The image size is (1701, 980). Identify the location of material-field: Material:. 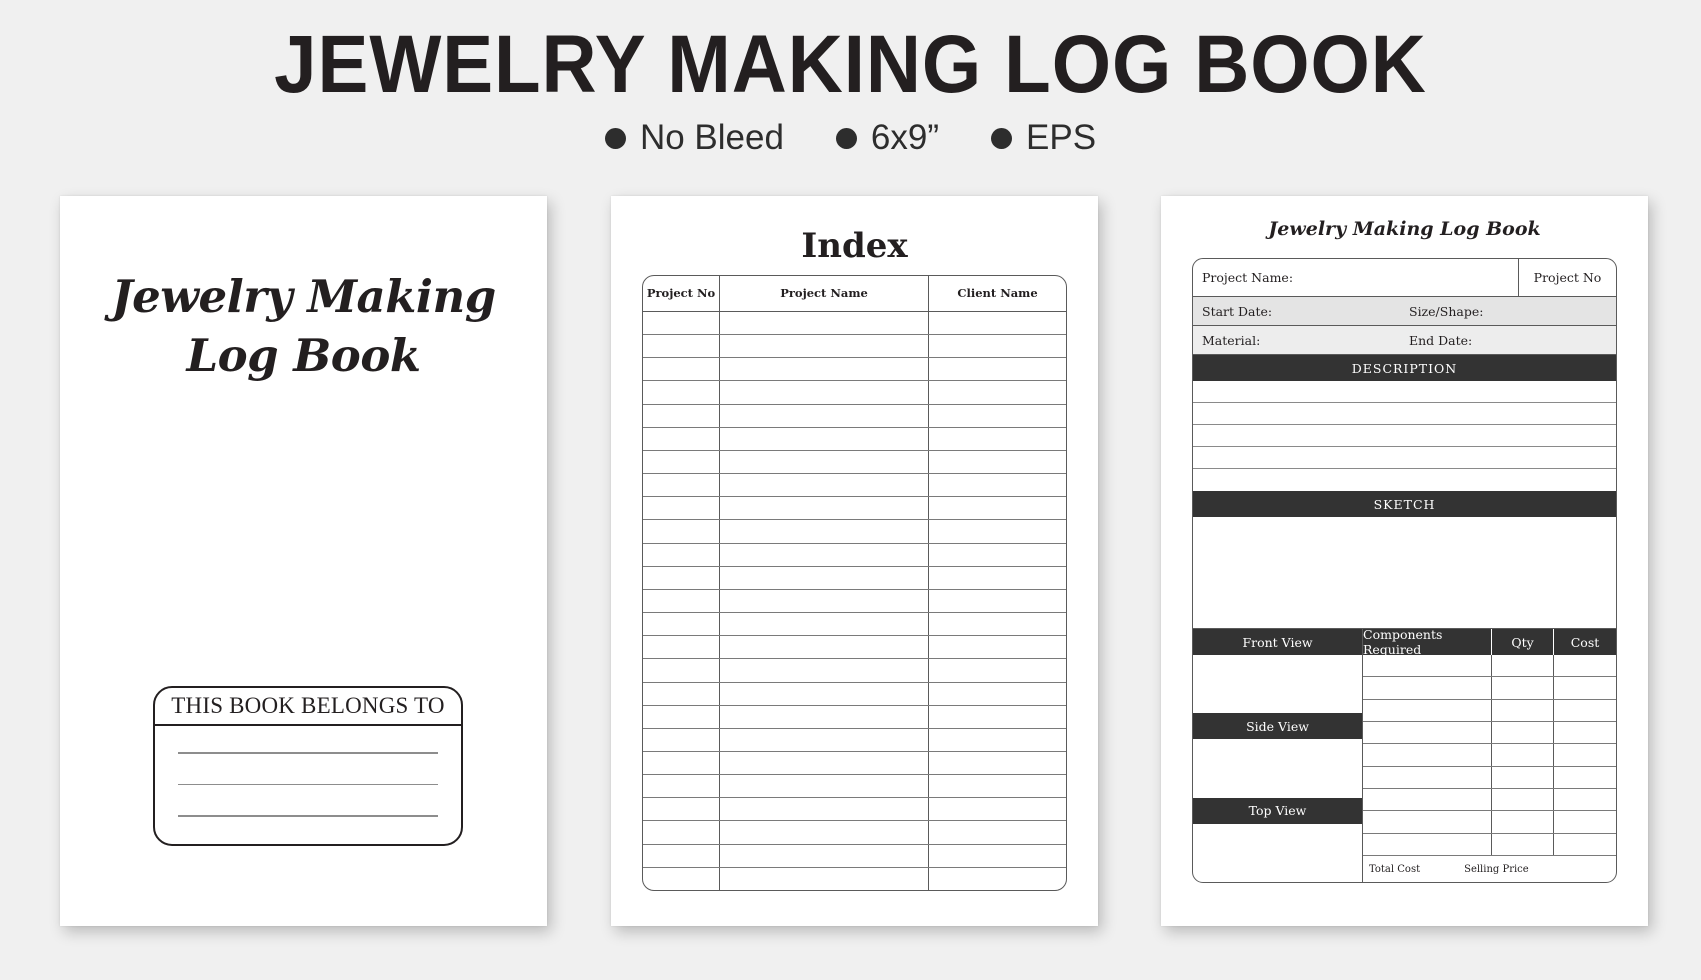
(1299, 340).